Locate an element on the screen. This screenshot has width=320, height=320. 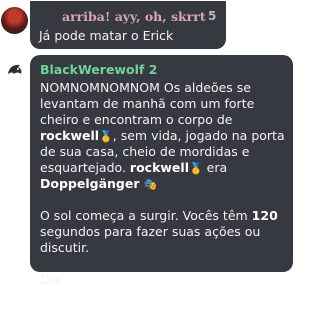
message-username: arriba! ayy, oh, skrrt is located at coordinates (134, 16).